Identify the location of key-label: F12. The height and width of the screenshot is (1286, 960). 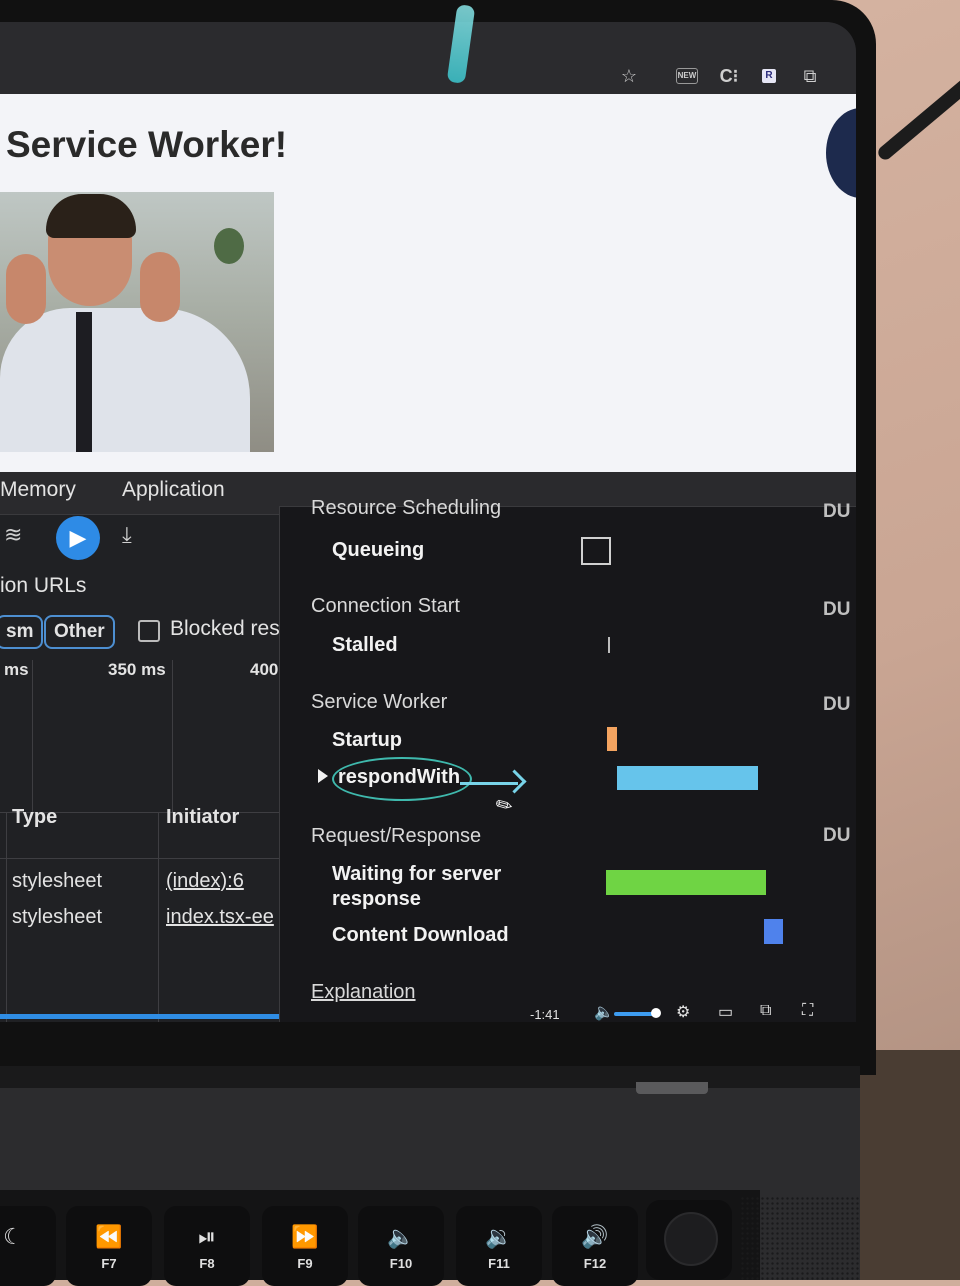
(595, 1263).